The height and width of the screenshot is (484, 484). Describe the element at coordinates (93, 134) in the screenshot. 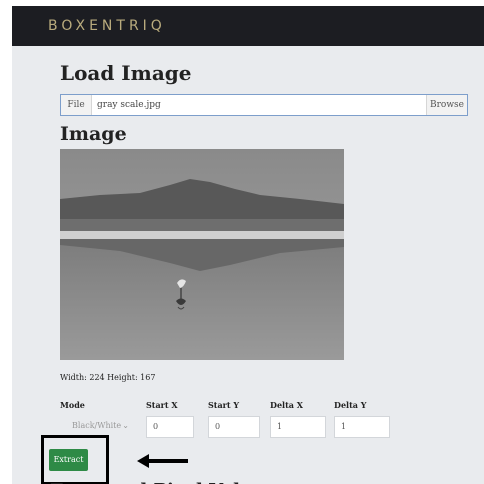

I see `image-heading: Image` at that location.